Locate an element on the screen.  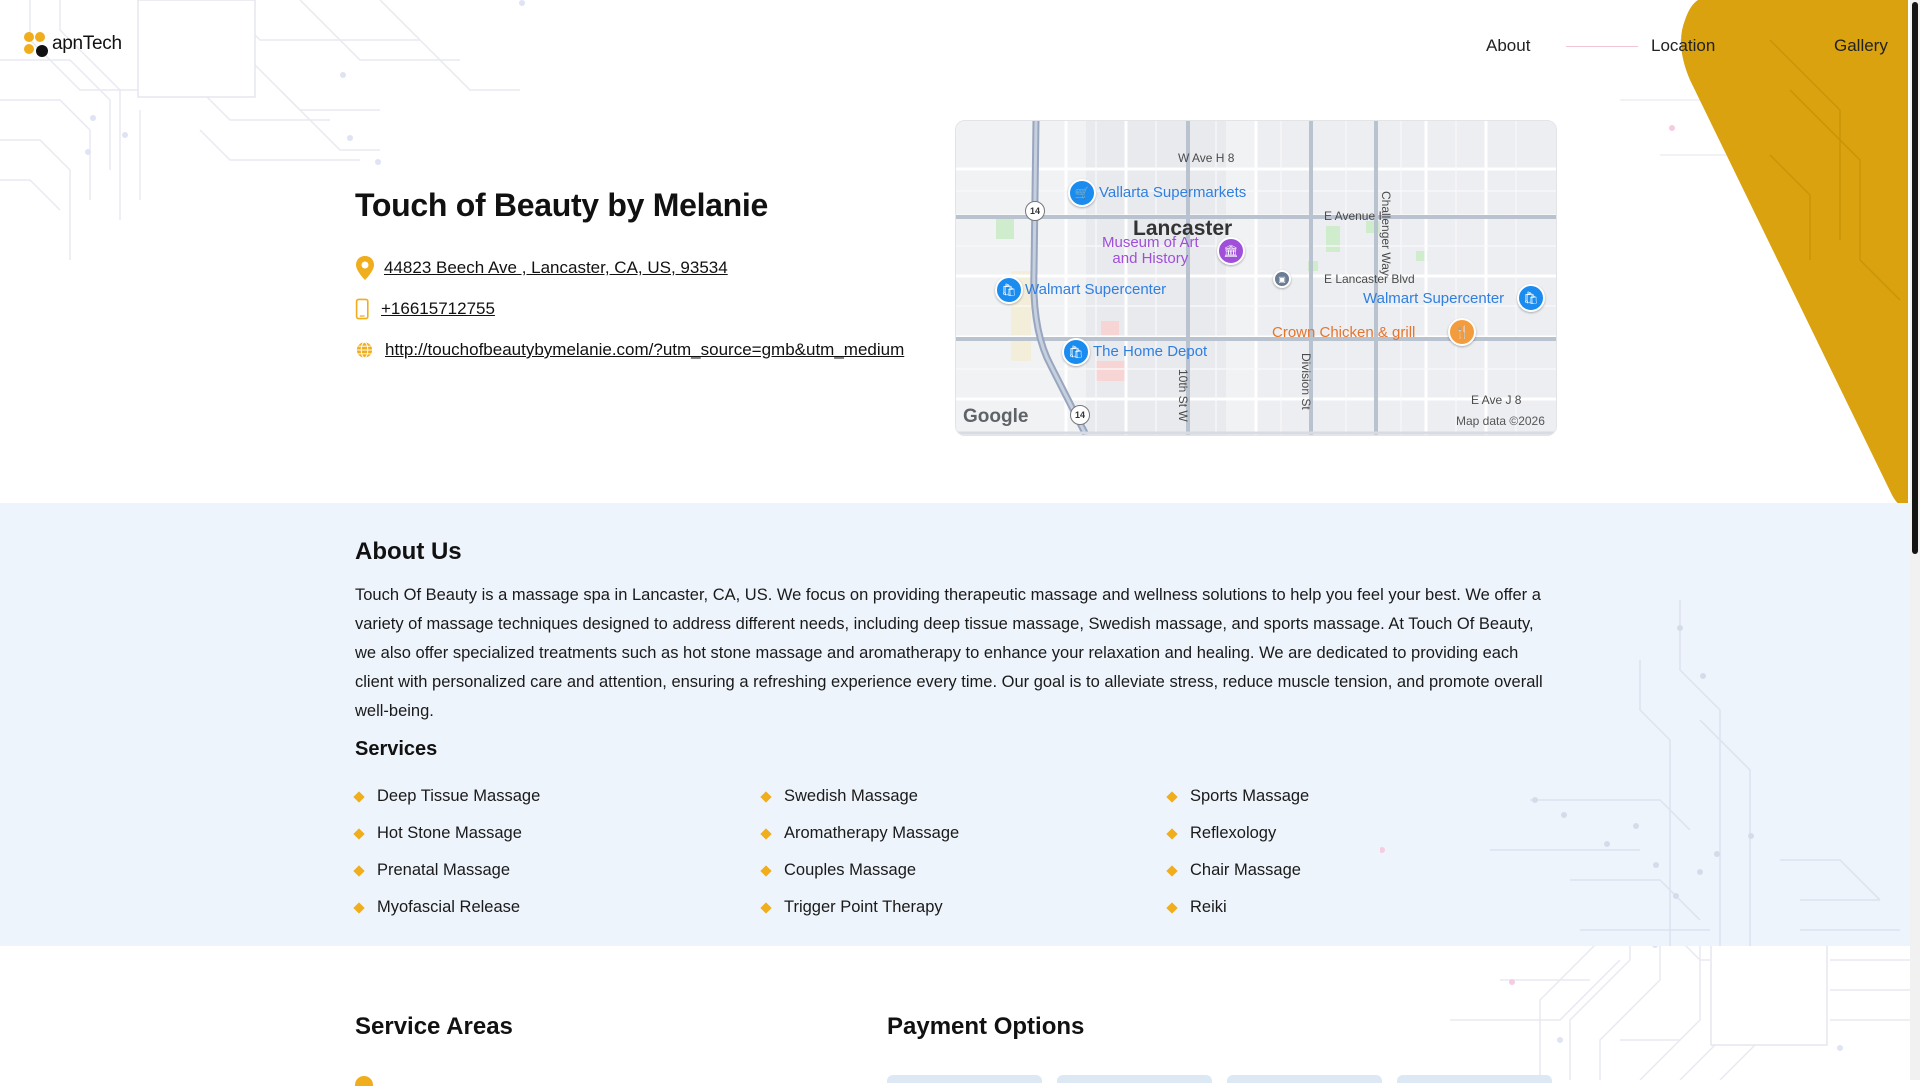
service-item: Deep Tissue Massage is located at coordinates (446, 796).